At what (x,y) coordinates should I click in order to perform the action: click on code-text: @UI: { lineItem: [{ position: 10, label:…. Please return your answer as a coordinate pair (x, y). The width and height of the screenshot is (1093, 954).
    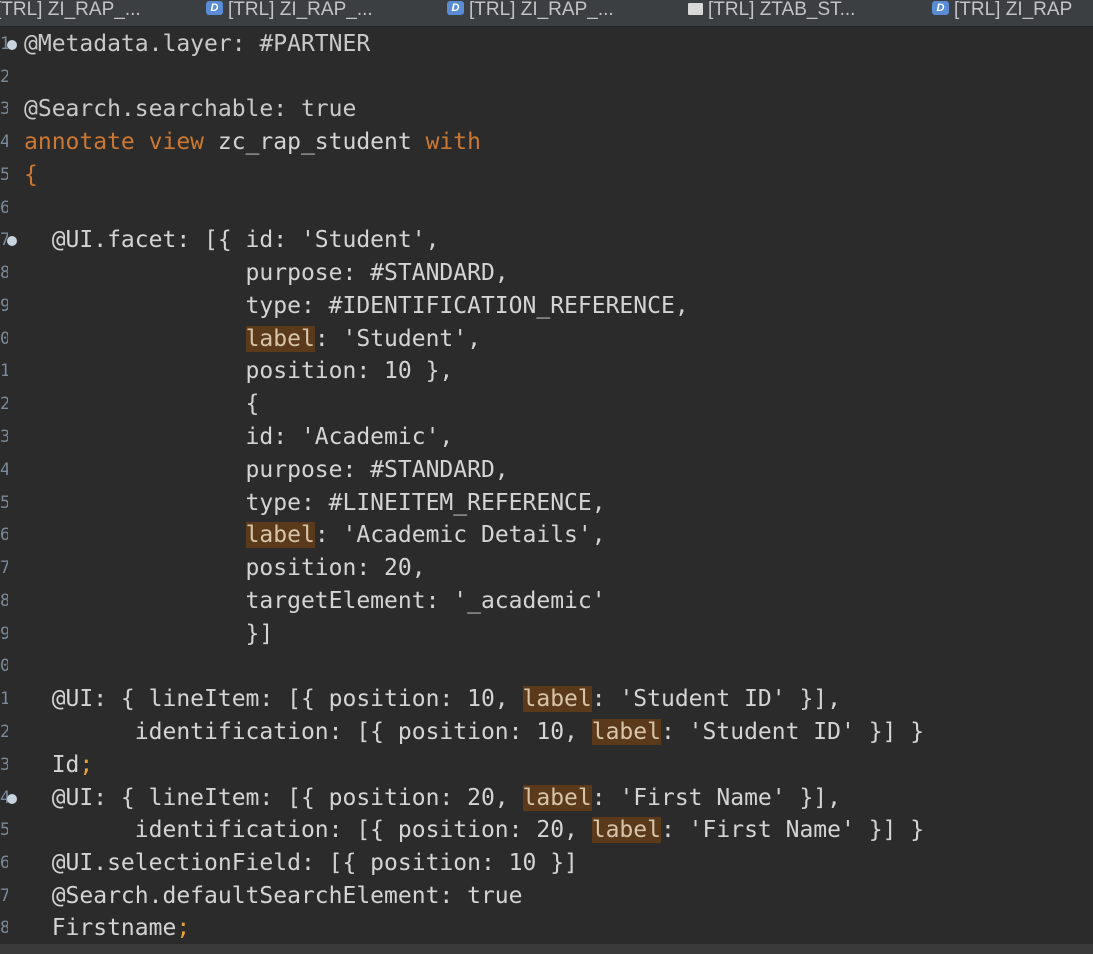
    Looking at the image, I should click on (432, 699).